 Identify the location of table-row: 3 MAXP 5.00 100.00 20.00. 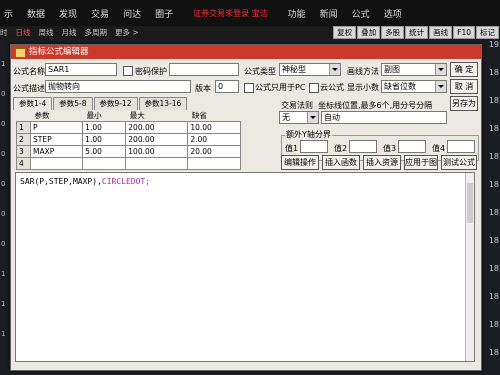
(128, 151).